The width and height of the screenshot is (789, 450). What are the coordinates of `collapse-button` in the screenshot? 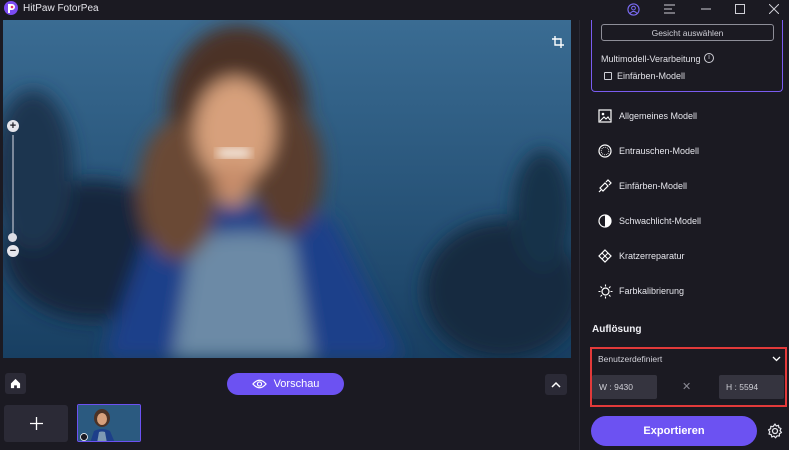 It's located at (556, 384).